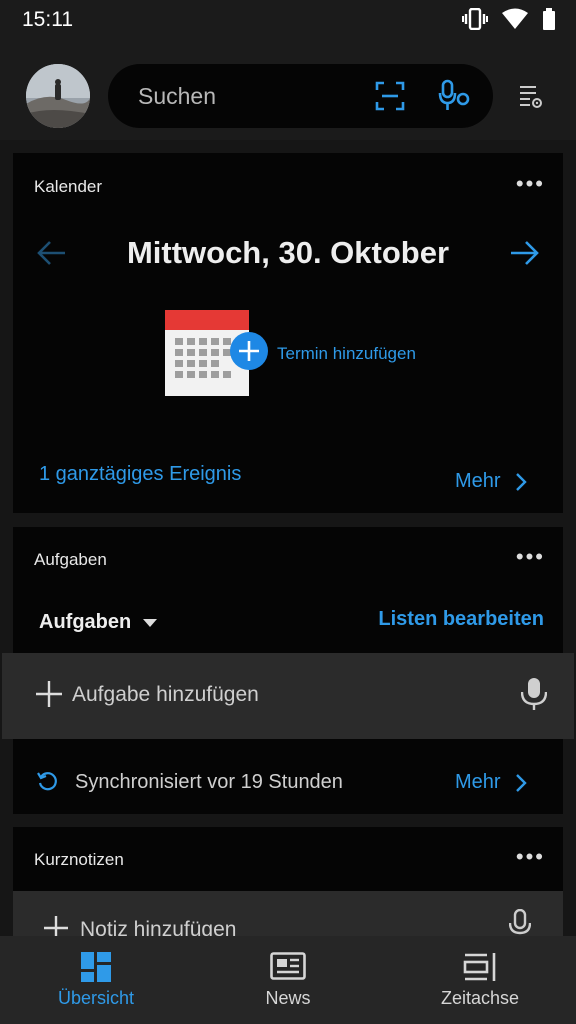  I want to click on timeline-icon, so click(479, 967).